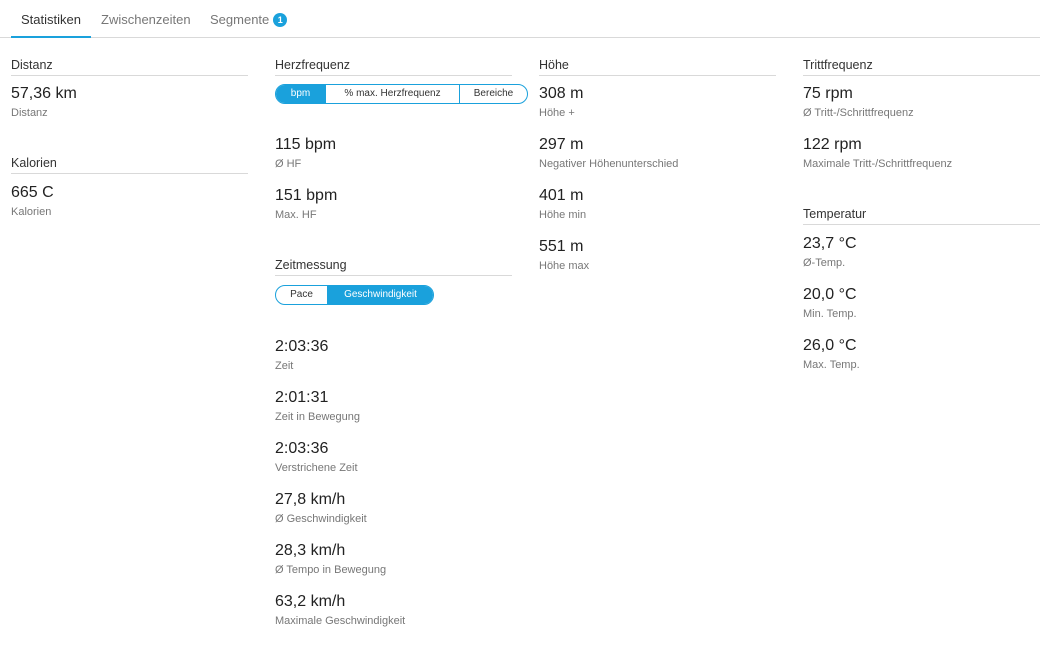  I want to click on stat-avg-temp: 23,7 °C Ø-Temp., so click(830, 252).